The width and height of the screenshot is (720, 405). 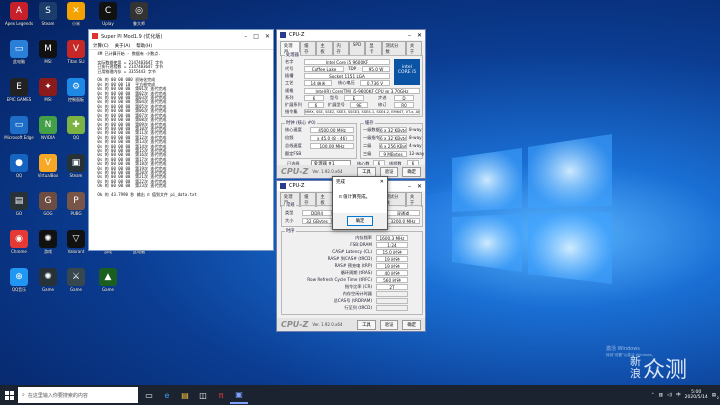 I want to click on menu-help: 帮助(H), so click(x=144, y=46).